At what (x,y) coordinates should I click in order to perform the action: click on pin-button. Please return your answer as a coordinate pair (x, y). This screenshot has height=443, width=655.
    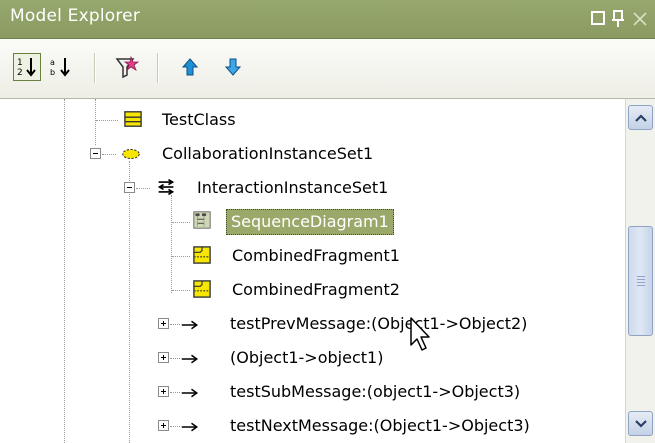
    Looking at the image, I should click on (618, 19).